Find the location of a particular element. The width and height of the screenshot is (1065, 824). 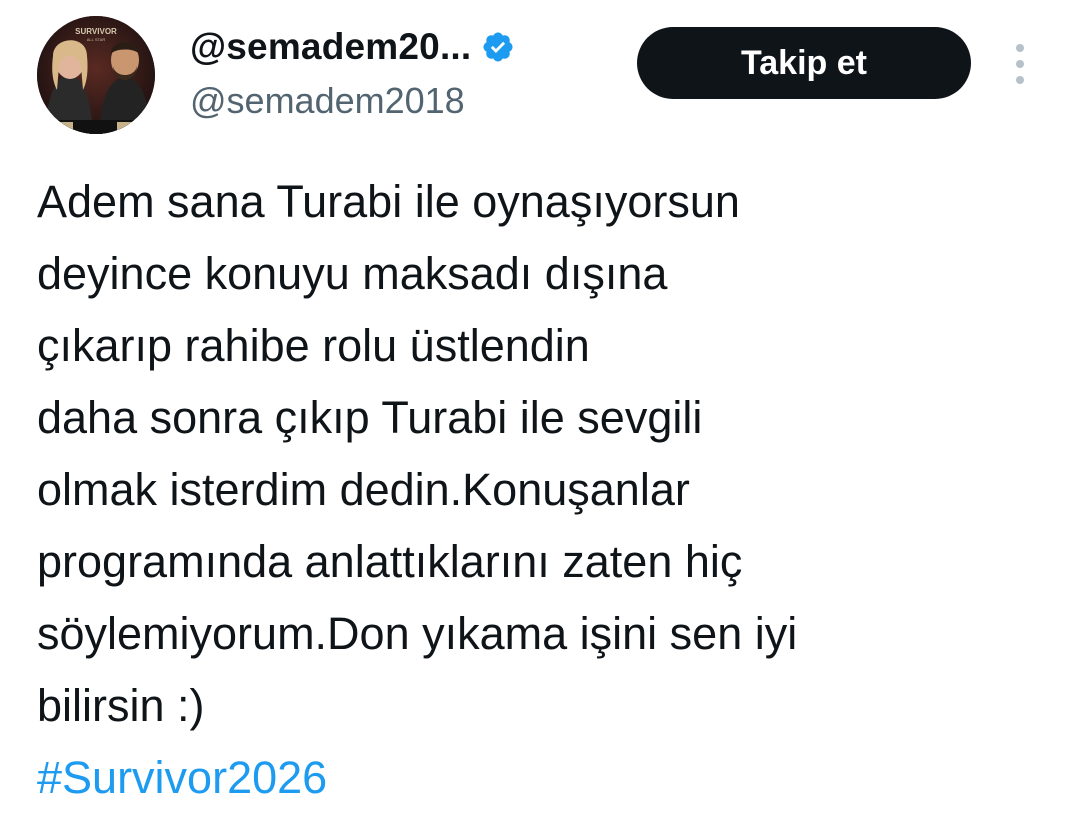

more-options-icon is located at coordinates (1020, 64).